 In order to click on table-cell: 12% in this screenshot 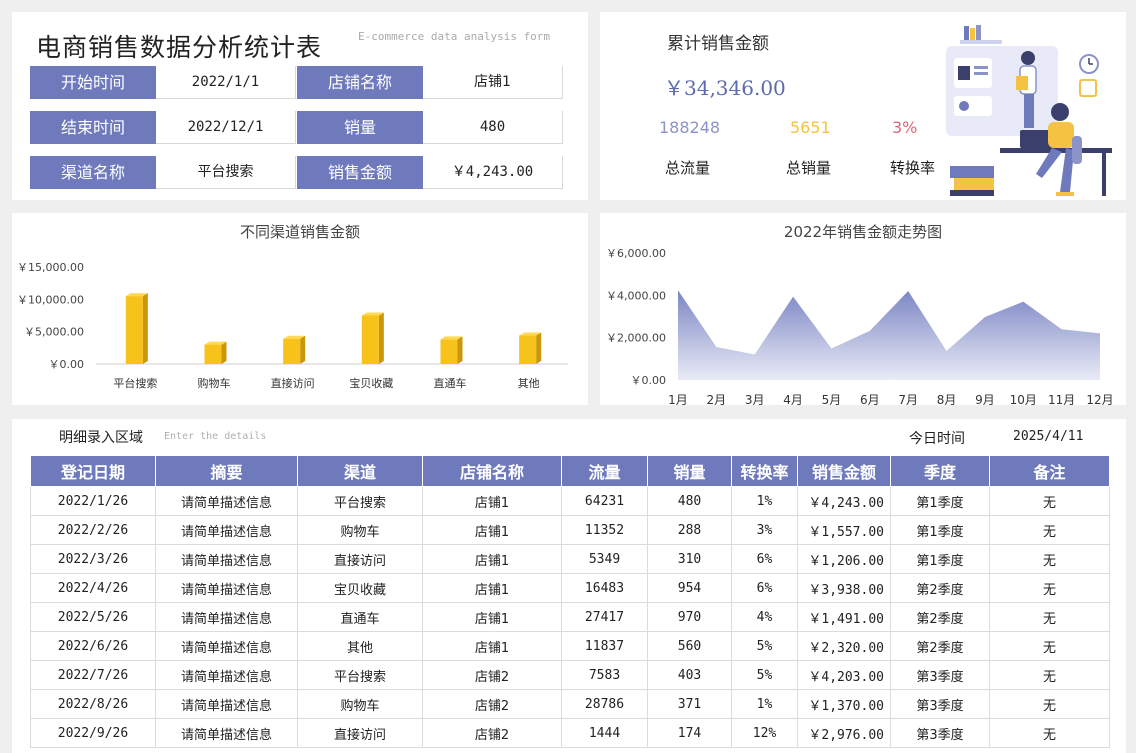, I will do `click(764, 733)`.